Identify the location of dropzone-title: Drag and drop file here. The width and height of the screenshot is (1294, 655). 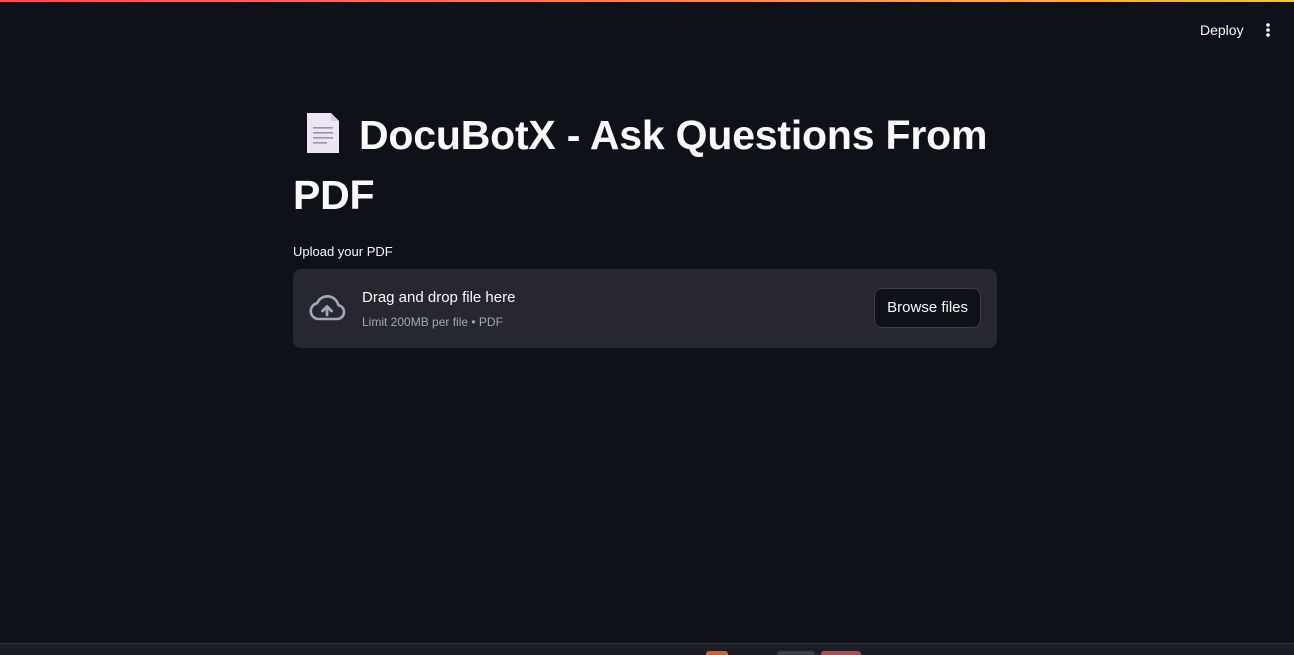
(439, 297).